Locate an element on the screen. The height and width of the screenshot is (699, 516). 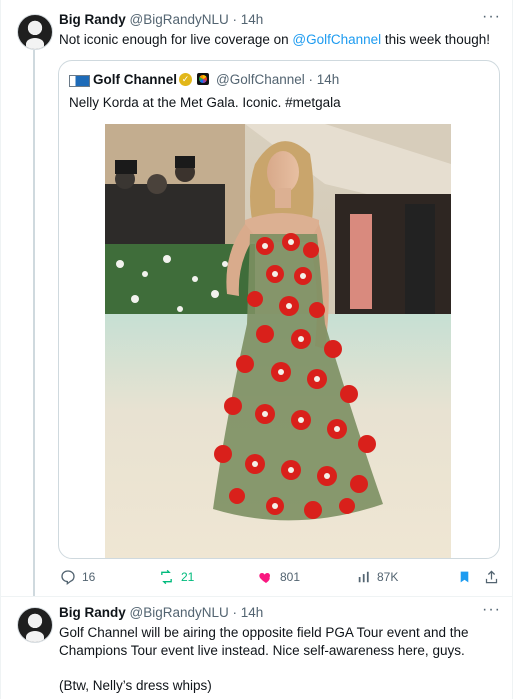
reply-button: 16 is located at coordinates (77, 577).